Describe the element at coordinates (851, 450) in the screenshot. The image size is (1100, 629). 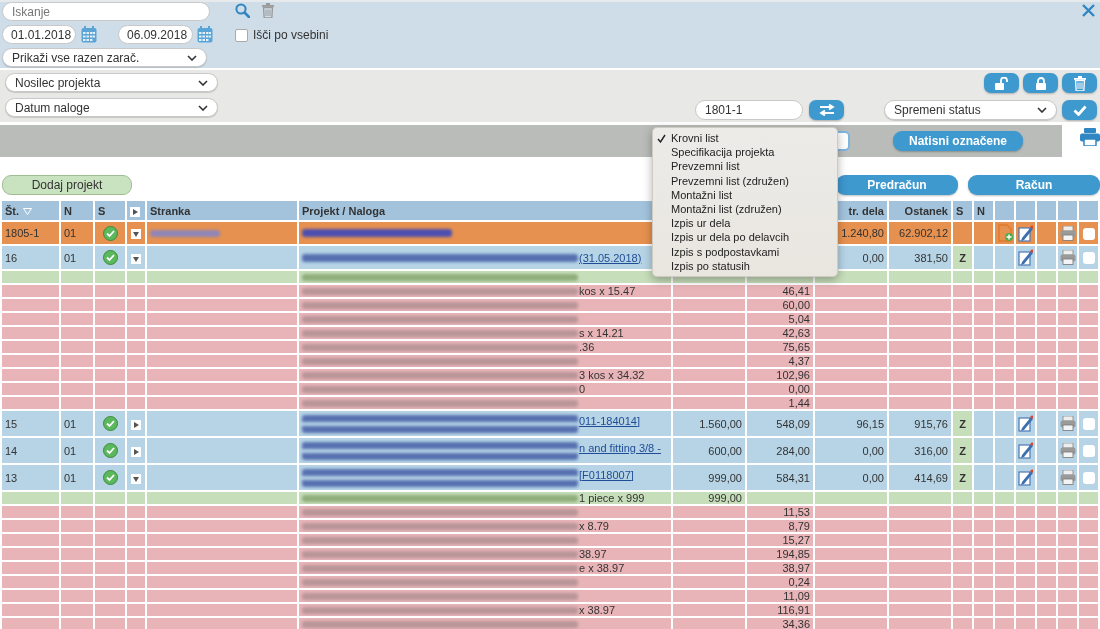
I see `table-cell: 0,00` at that location.